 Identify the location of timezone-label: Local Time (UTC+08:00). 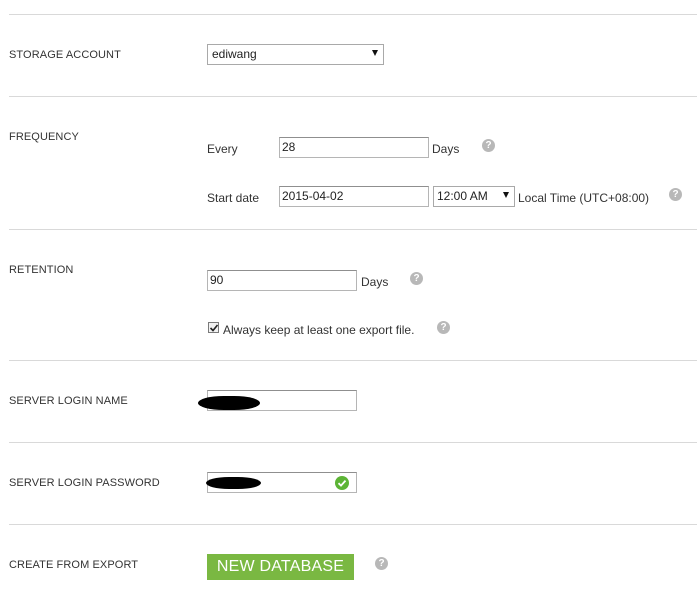
(584, 198).